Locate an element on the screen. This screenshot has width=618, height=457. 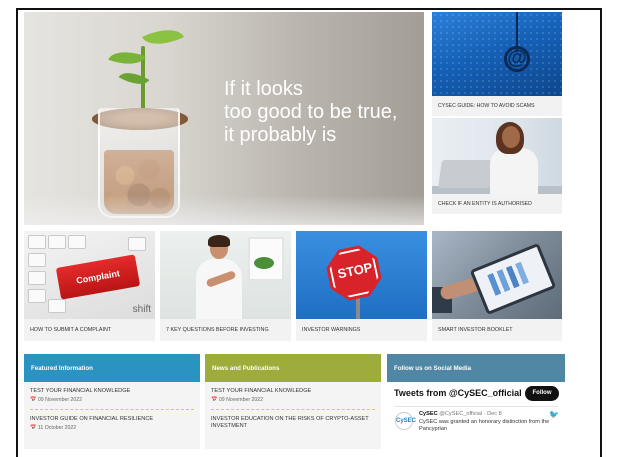
hero-slogan-line: If it looks is located at coordinates (263, 89).